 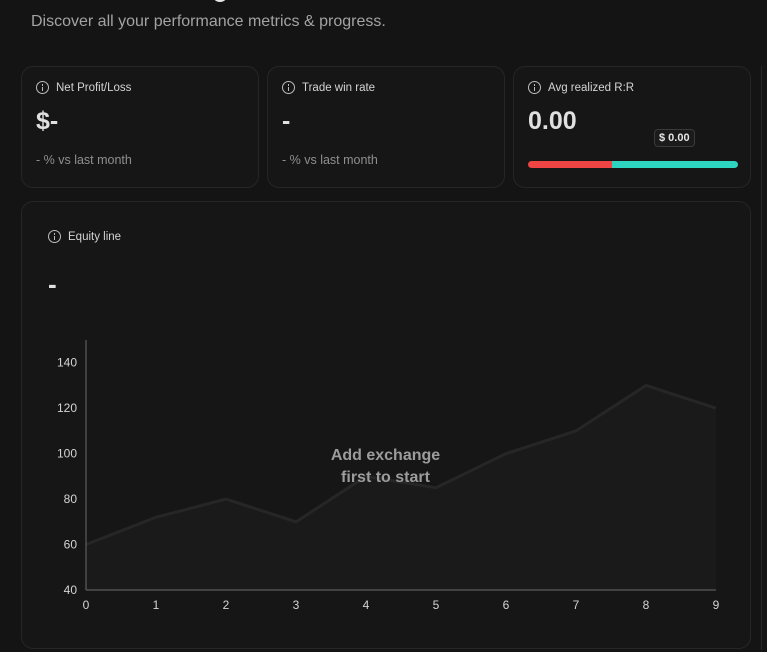 What do you see at coordinates (71, 590) in the screenshot?
I see `y-tick-label: 40` at bounding box center [71, 590].